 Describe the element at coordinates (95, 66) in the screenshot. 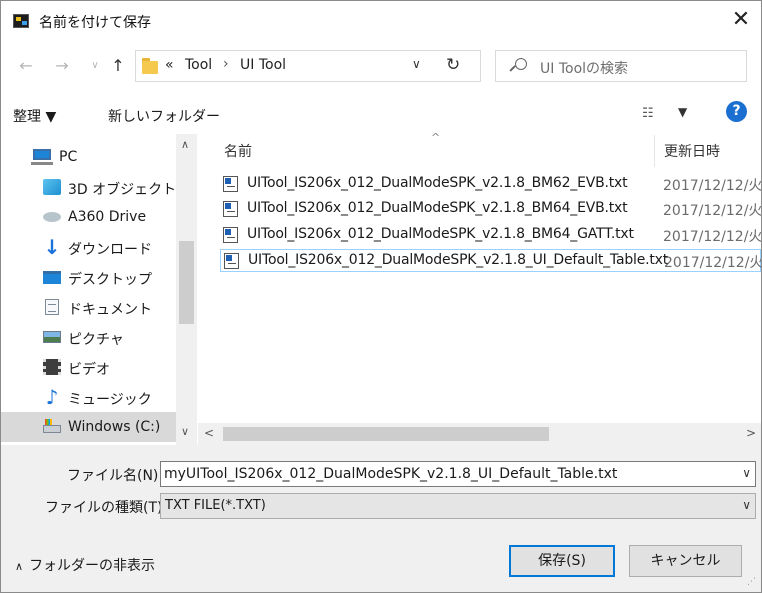

I see `recent-locations-chevron-icon: ∨` at that location.